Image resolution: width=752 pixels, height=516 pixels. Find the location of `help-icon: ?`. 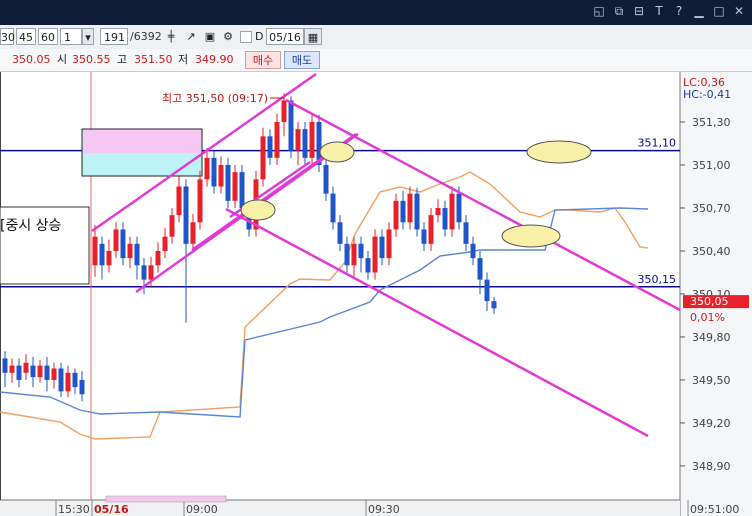

help-icon: ? is located at coordinates (679, 11).